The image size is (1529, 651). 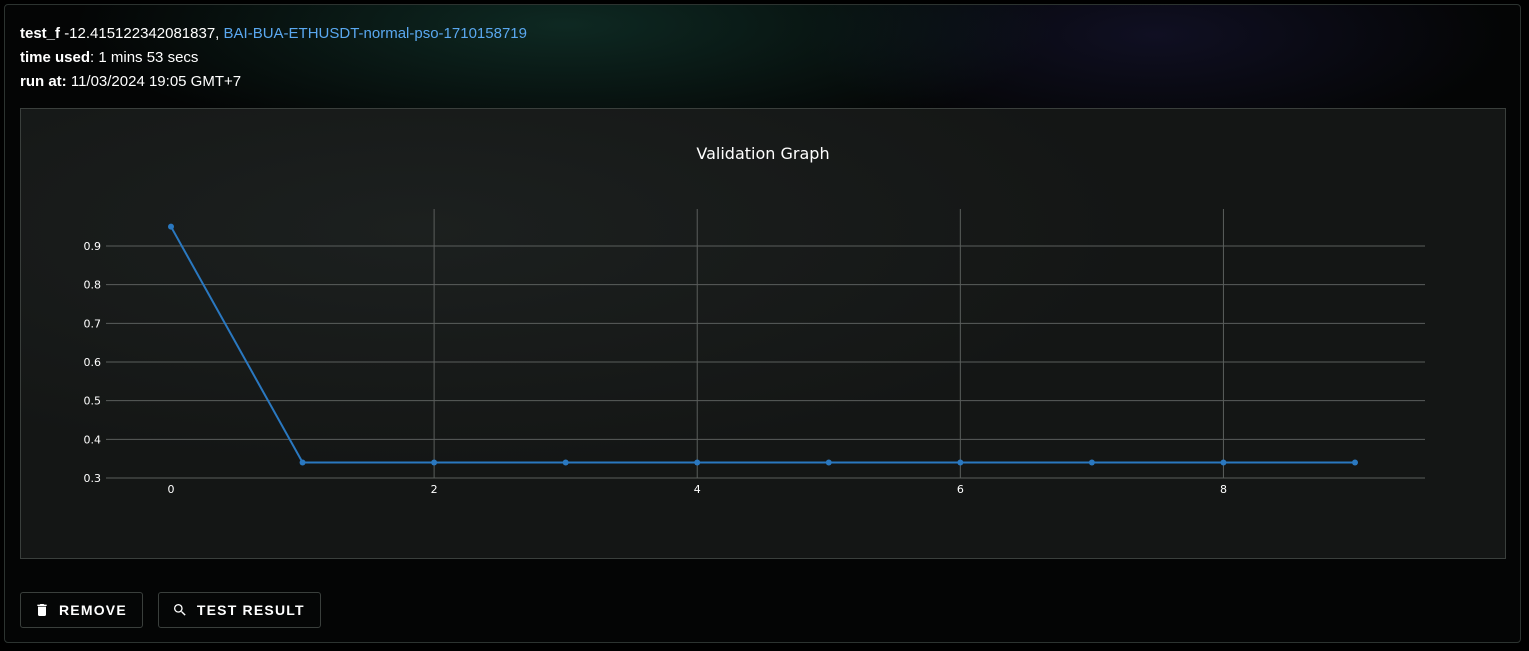 What do you see at coordinates (180, 610) in the screenshot?
I see `search-icon` at bounding box center [180, 610].